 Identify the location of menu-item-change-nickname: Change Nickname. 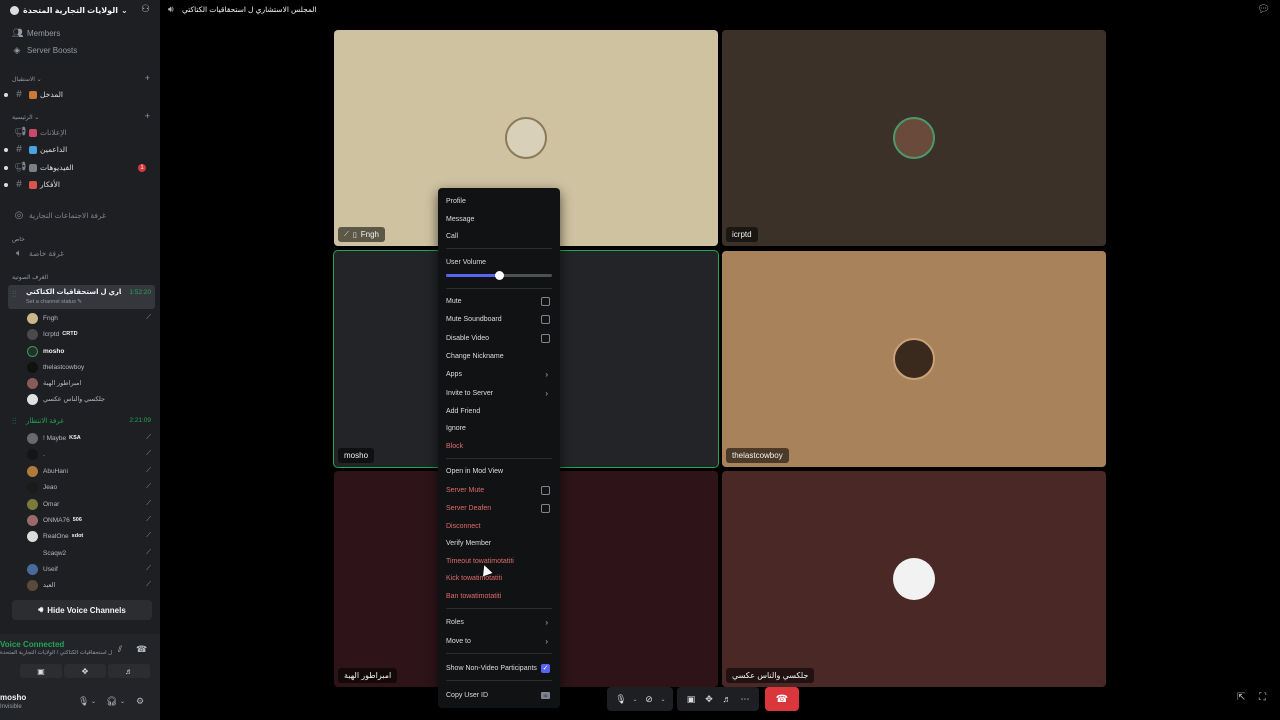
(499, 356).